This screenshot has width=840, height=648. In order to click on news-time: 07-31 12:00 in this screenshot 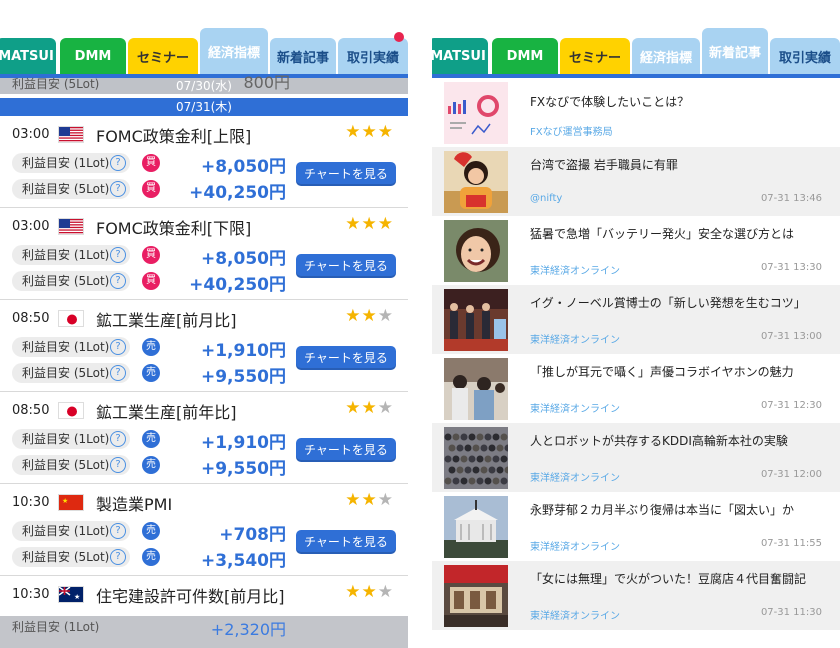, I will do `click(791, 474)`.